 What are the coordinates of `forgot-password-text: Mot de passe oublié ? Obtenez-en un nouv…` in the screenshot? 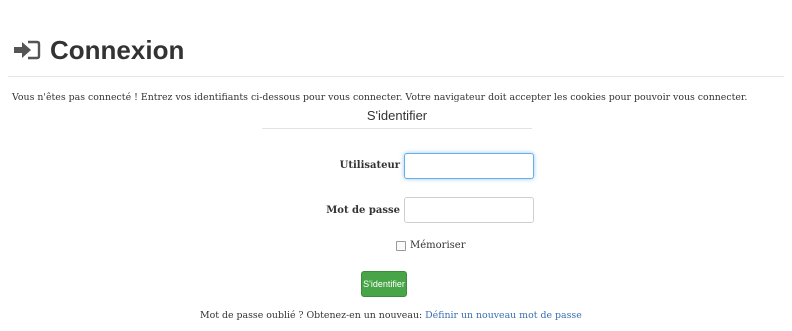 It's located at (311, 315).